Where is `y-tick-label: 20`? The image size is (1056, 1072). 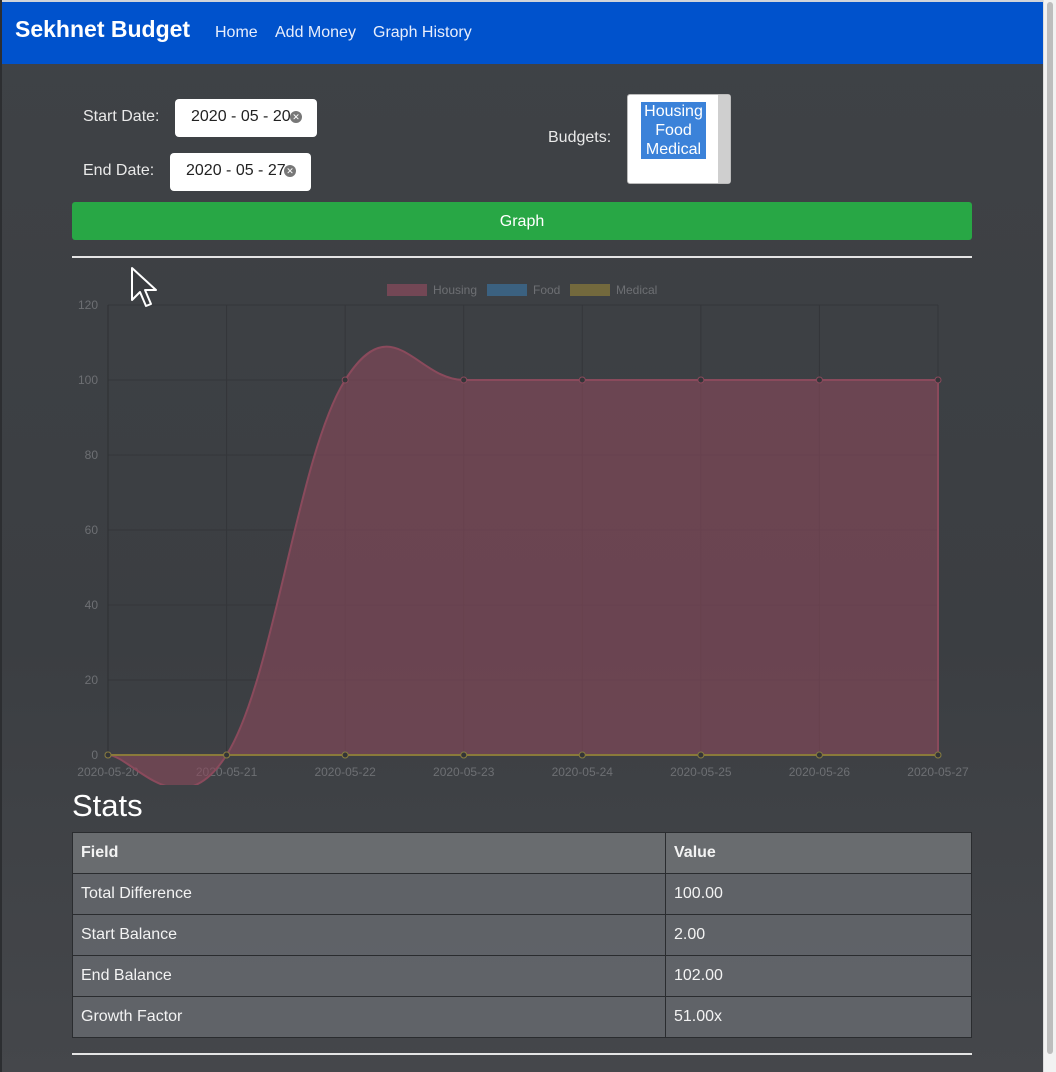
y-tick-label: 20 is located at coordinates (92, 680).